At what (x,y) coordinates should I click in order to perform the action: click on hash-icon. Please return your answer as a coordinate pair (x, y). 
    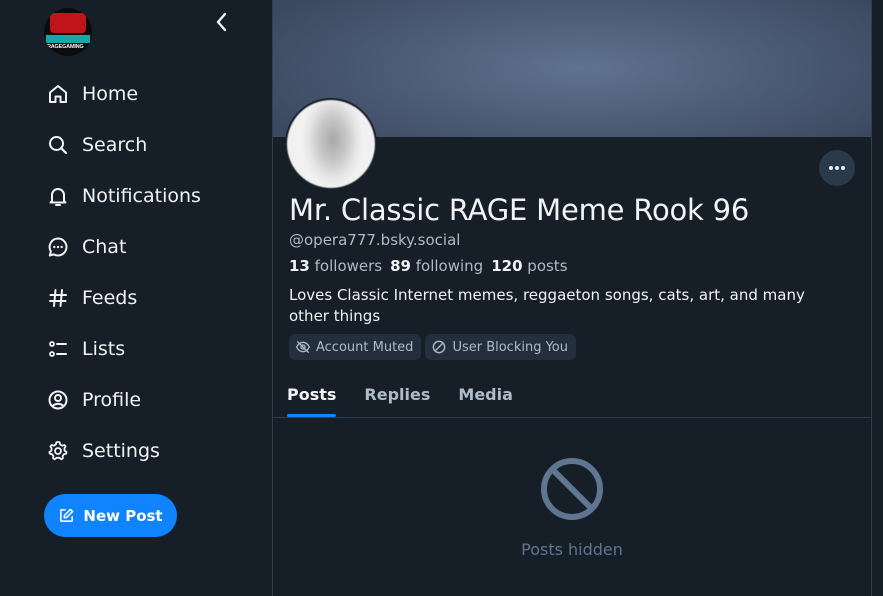
    Looking at the image, I should click on (58, 298).